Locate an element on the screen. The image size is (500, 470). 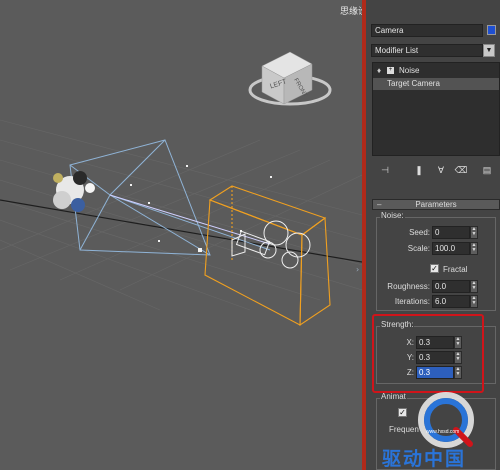
viewport-edge-arrow: › is located at coordinates (357, 269).